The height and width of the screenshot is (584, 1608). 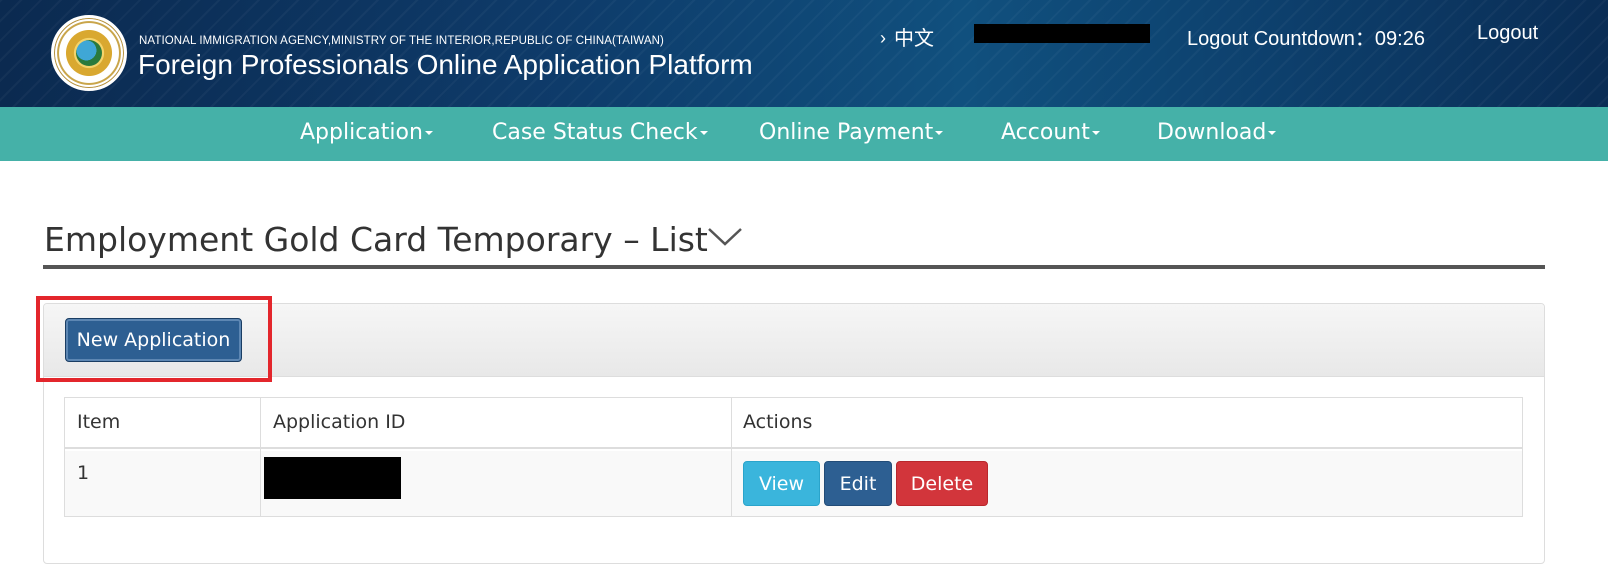 I want to click on nav-item-case-status-check: Case Status Check, so click(x=600, y=132).